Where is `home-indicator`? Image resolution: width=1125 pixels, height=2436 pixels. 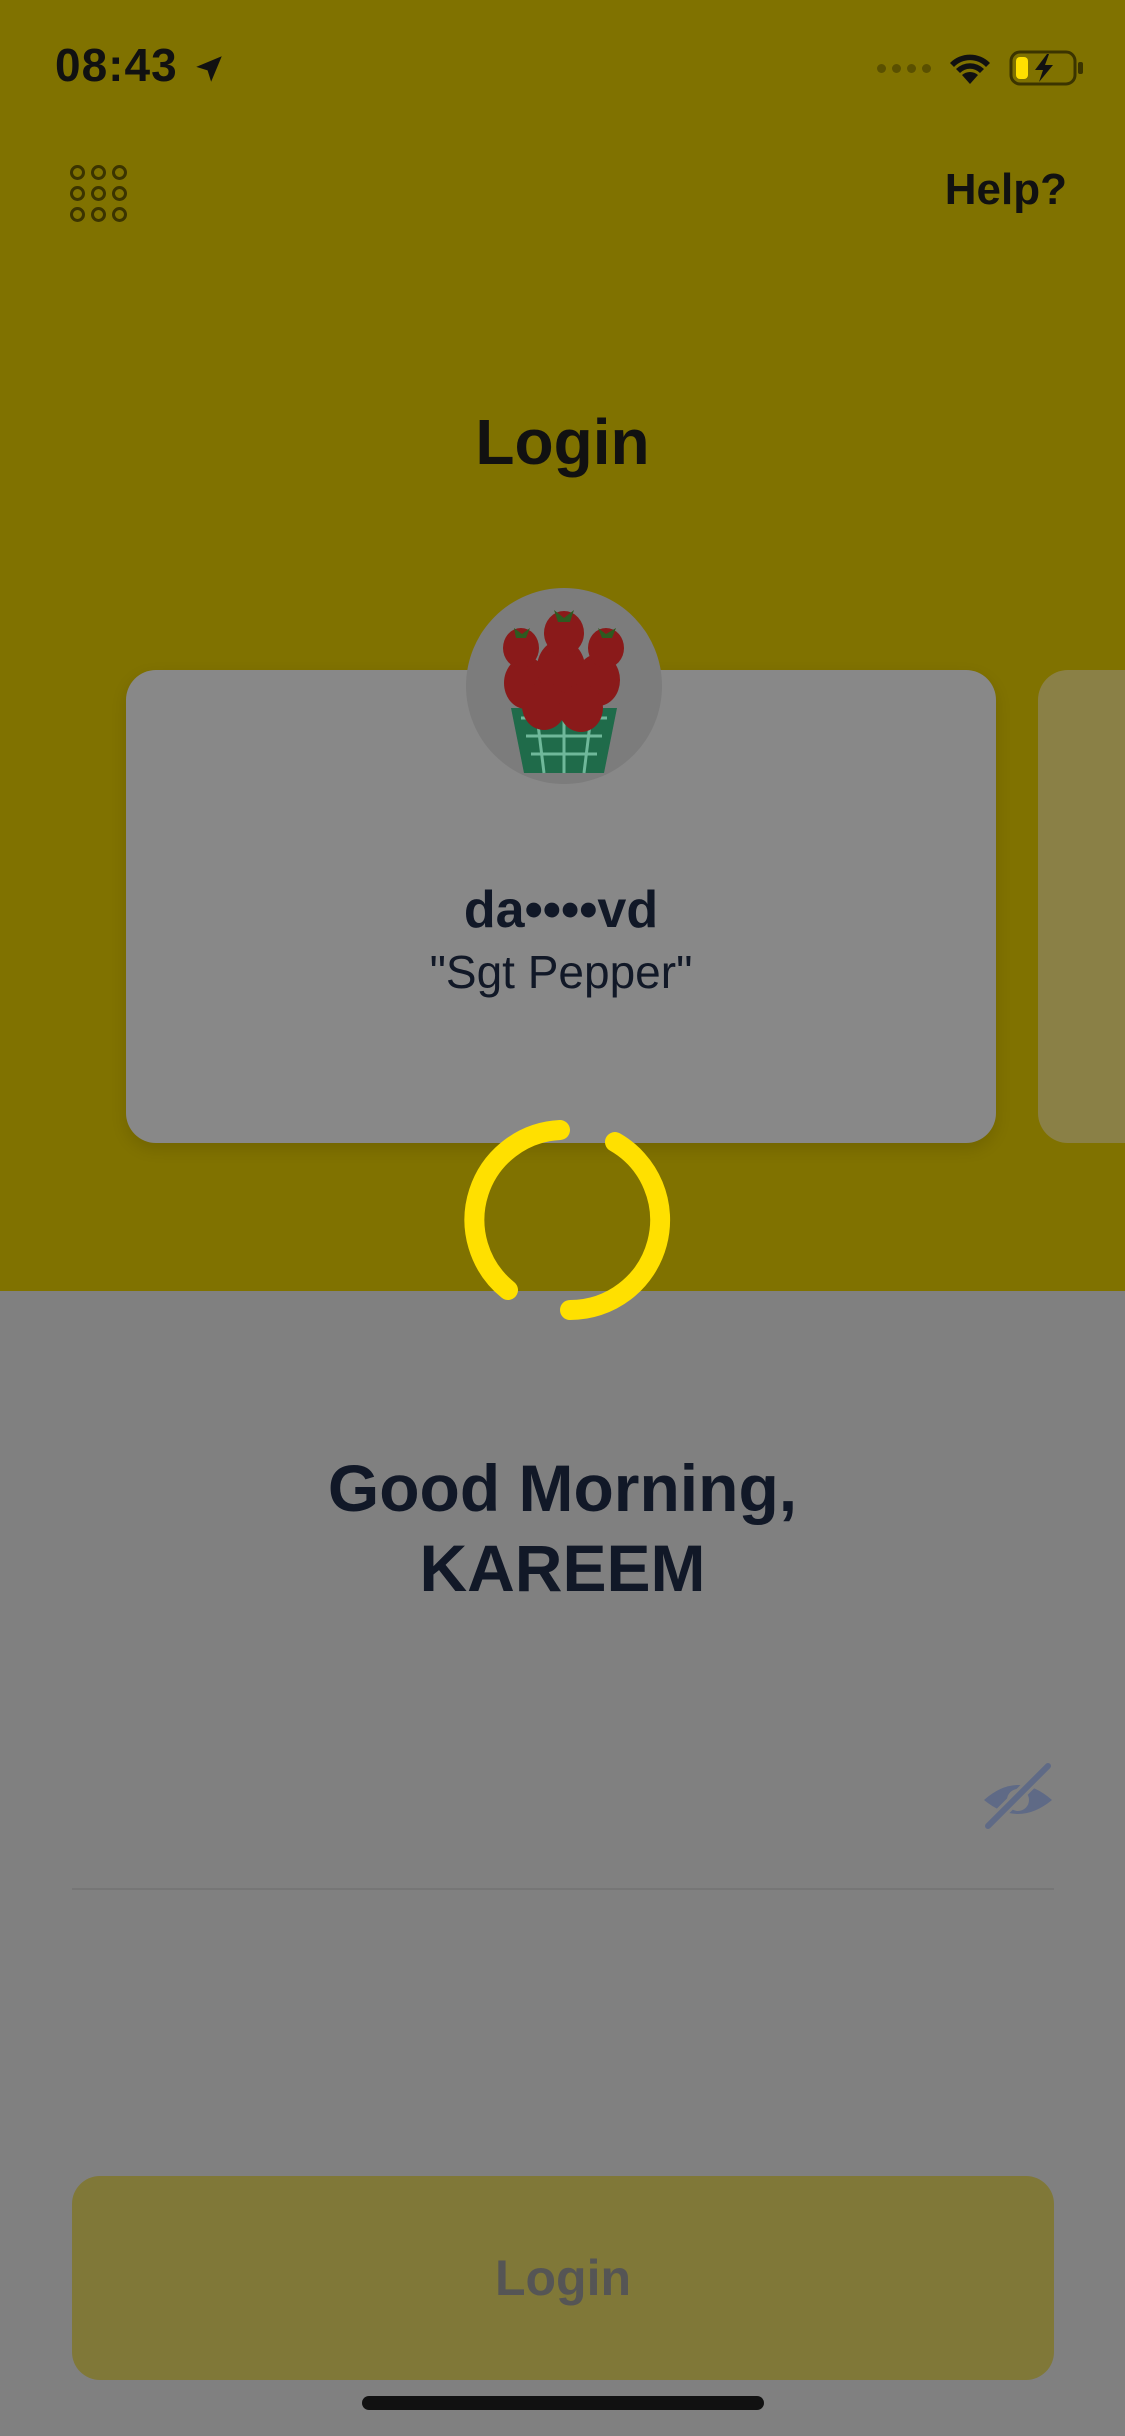 home-indicator is located at coordinates (563, 2403).